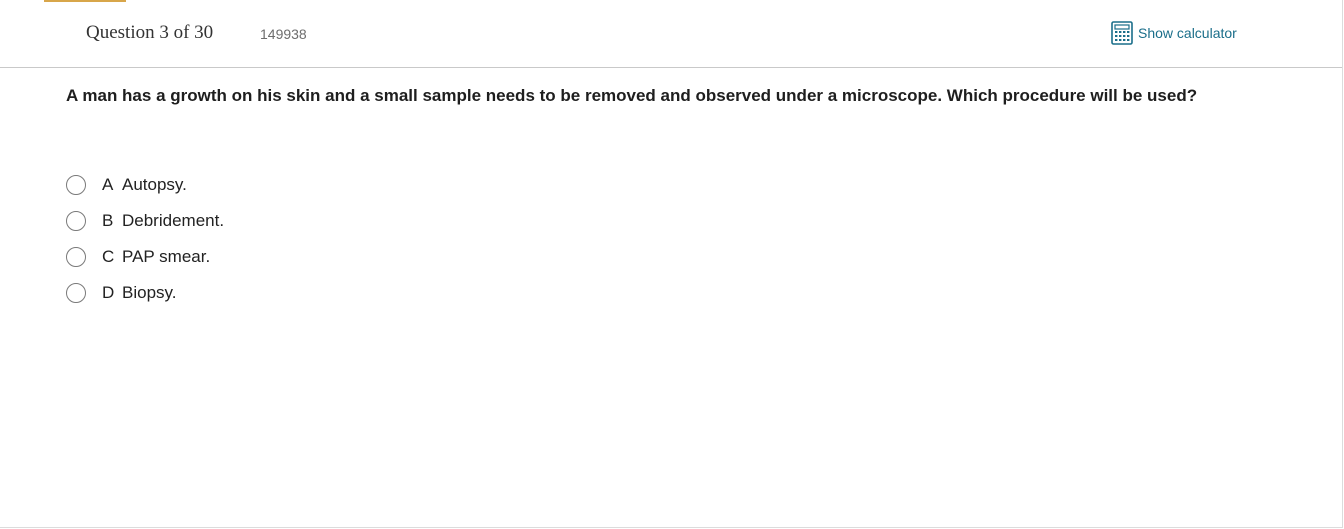 This screenshot has height=529, width=1344. Describe the element at coordinates (108, 256) in the screenshot. I see `option-letter: C` at that location.